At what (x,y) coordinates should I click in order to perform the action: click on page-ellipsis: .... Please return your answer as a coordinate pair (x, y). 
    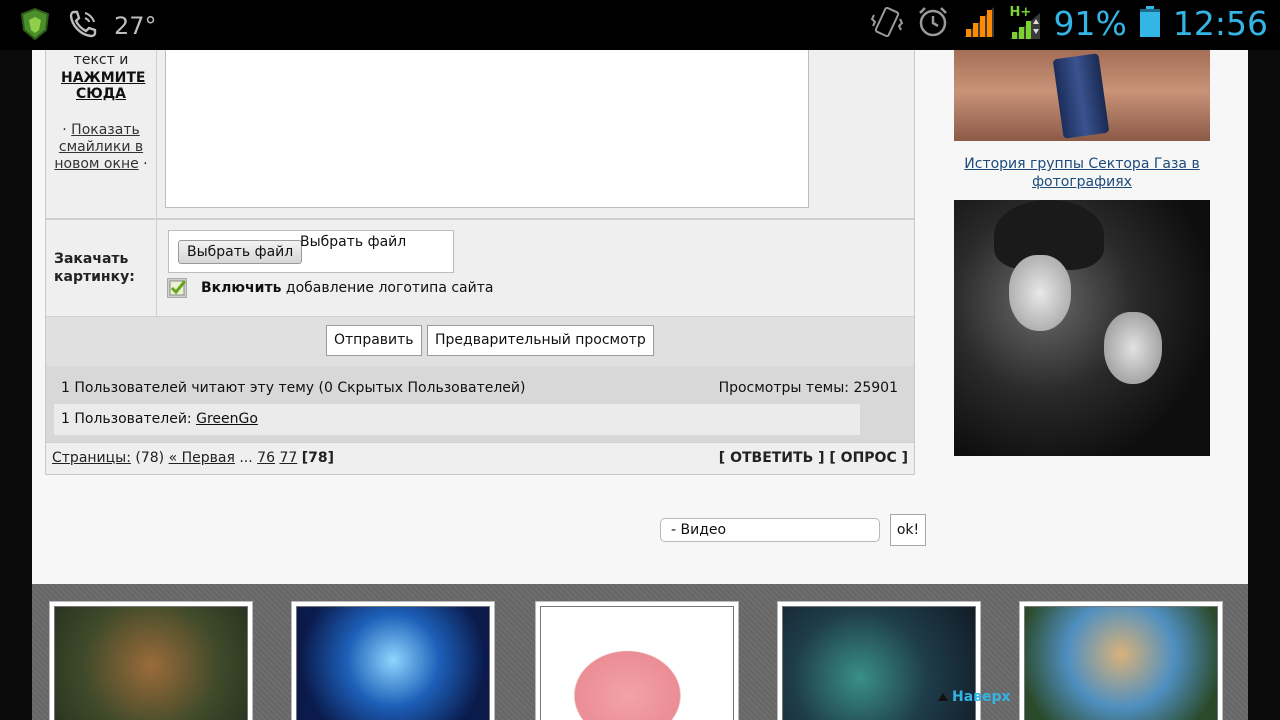
    Looking at the image, I should click on (246, 458).